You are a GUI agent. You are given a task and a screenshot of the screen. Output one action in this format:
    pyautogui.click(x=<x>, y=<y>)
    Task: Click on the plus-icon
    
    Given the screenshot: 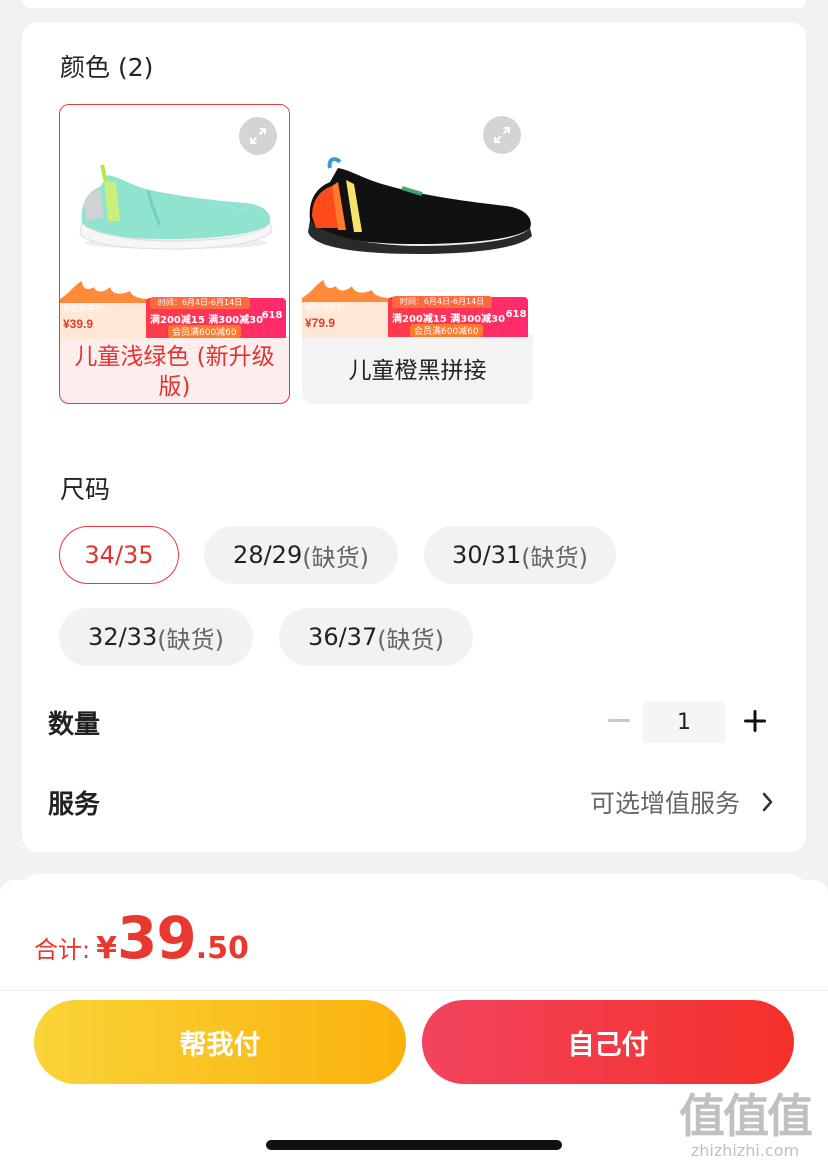 What is the action you would take?
    pyautogui.click(x=755, y=721)
    